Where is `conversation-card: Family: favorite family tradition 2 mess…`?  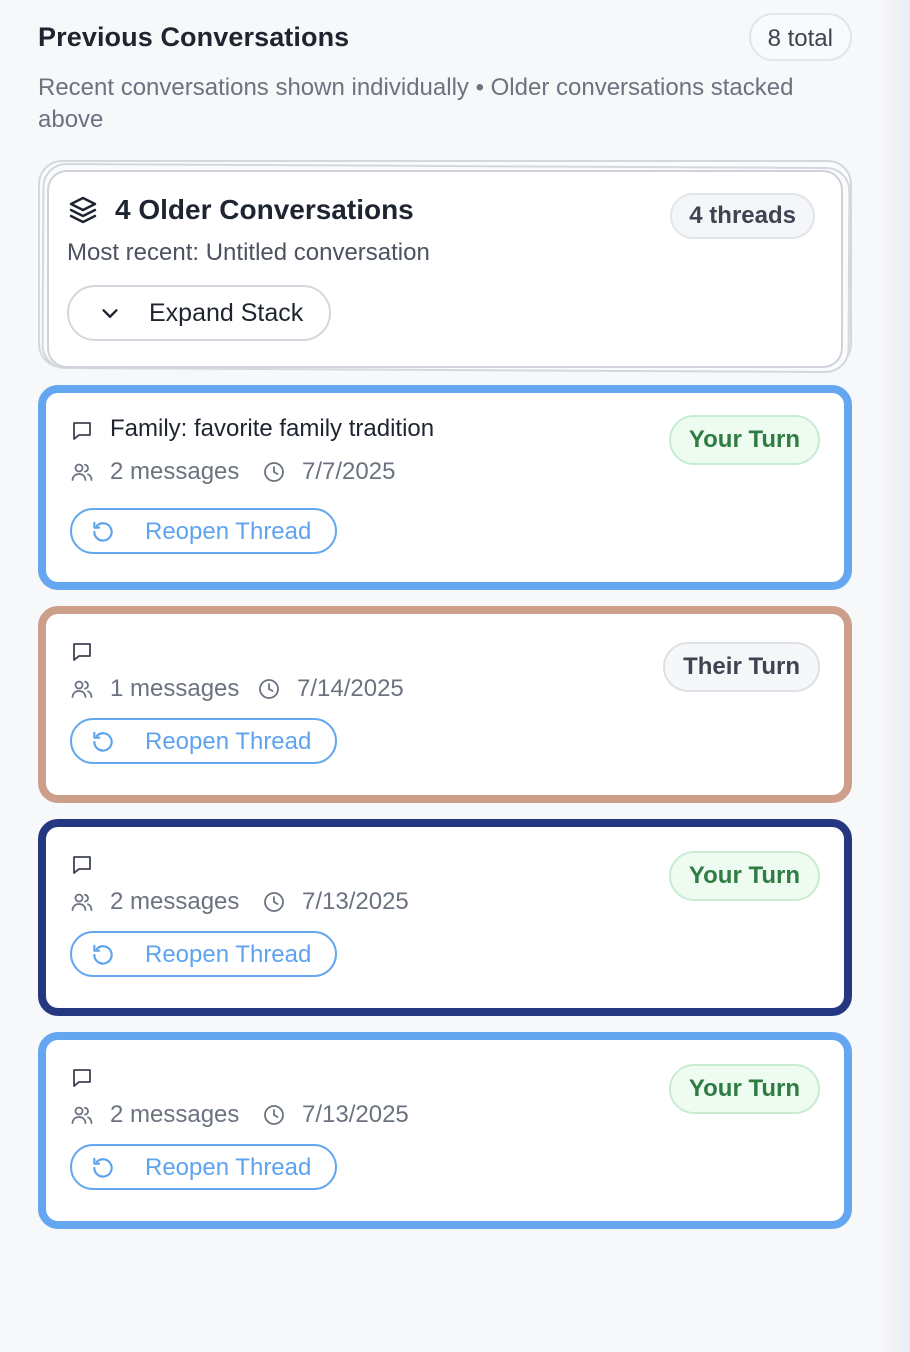
conversation-card: Family: favorite family tradition 2 mess… is located at coordinates (445, 487).